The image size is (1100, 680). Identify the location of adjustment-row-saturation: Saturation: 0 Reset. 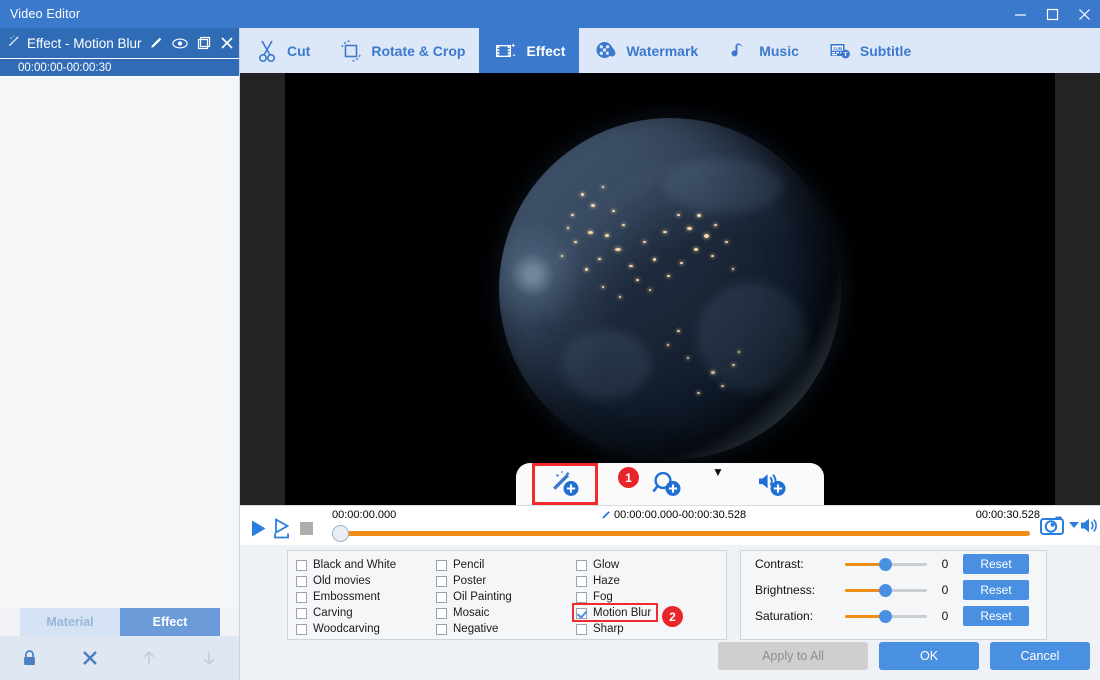
(893, 616).